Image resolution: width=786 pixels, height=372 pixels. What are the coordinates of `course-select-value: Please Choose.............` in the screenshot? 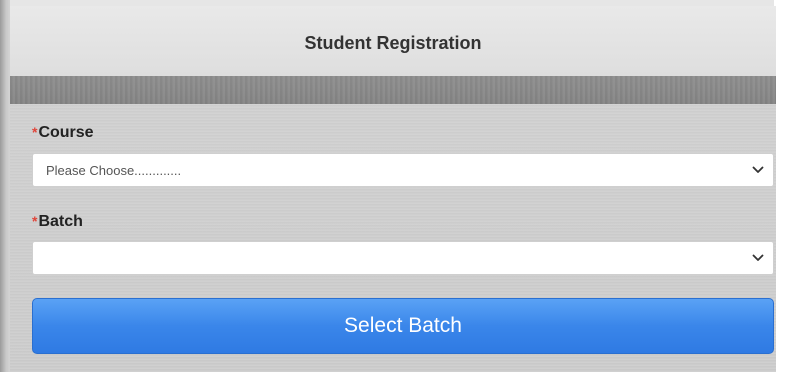 It's located at (114, 170).